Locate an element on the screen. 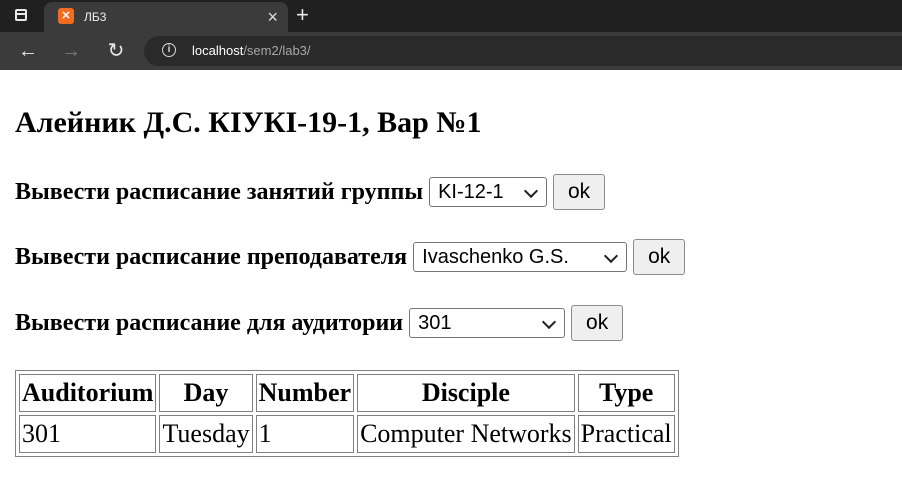 The image size is (902, 480). group-schedule-label: Вывести расписание занятий группы is located at coordinates (219, 191).